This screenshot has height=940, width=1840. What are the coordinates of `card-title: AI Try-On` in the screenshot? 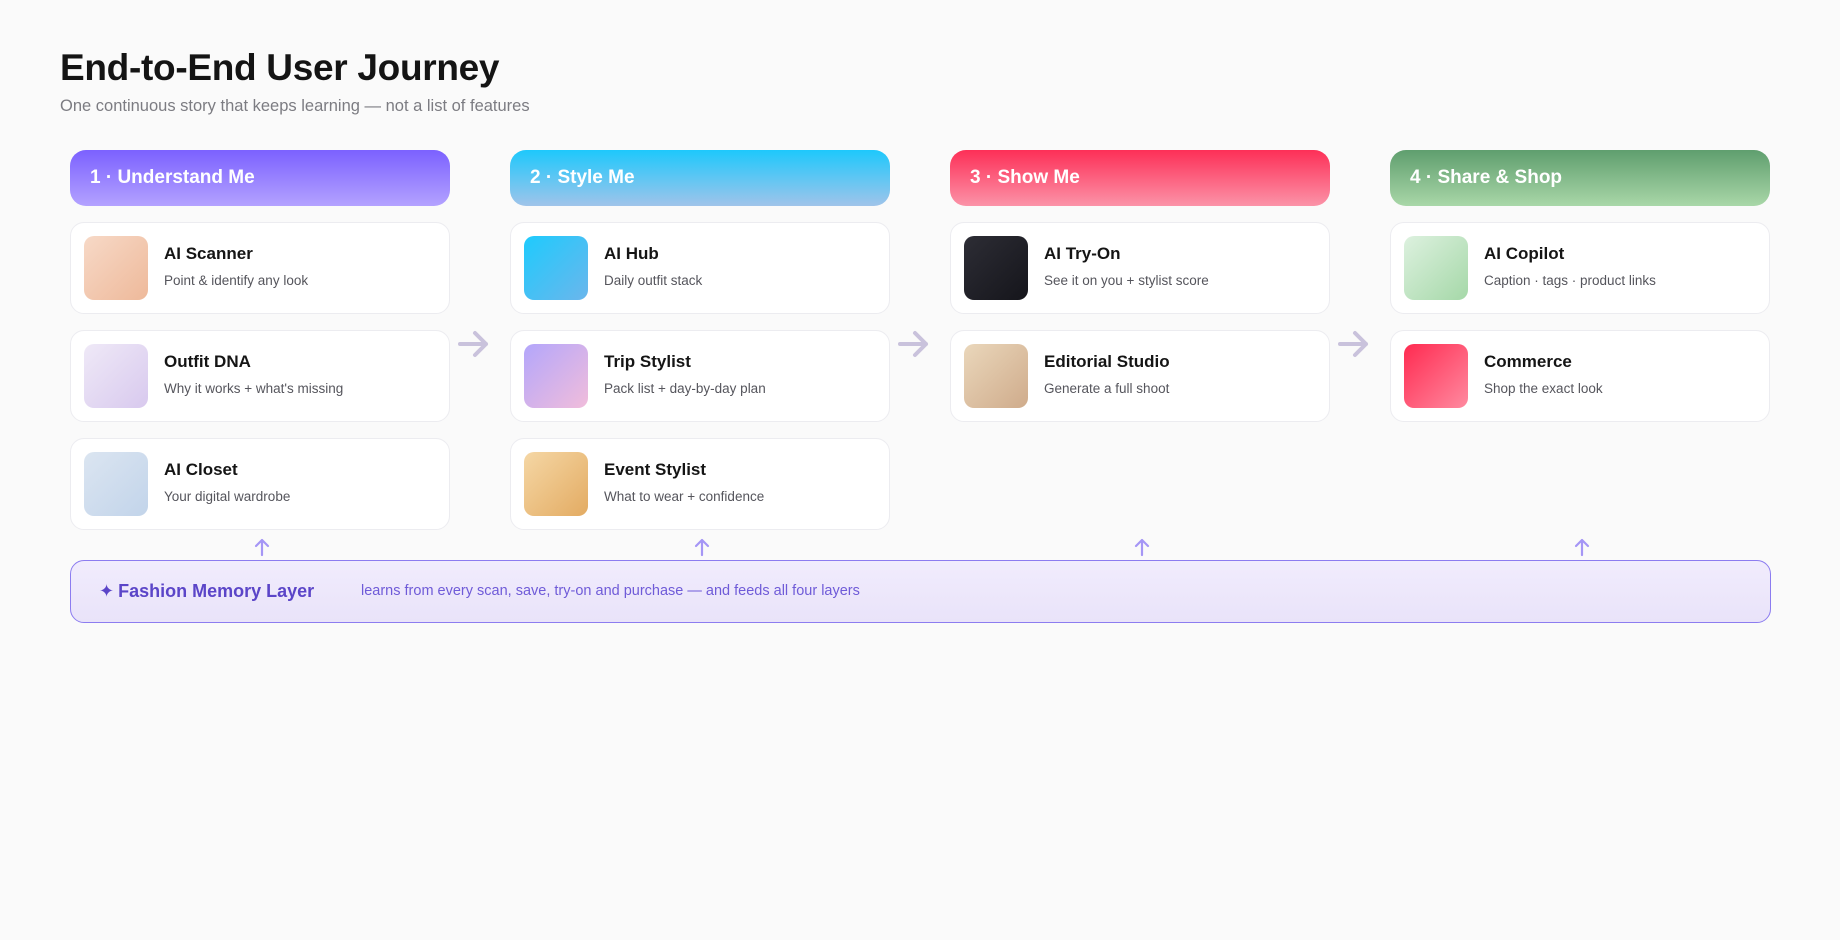 It's located at (1082, 253).